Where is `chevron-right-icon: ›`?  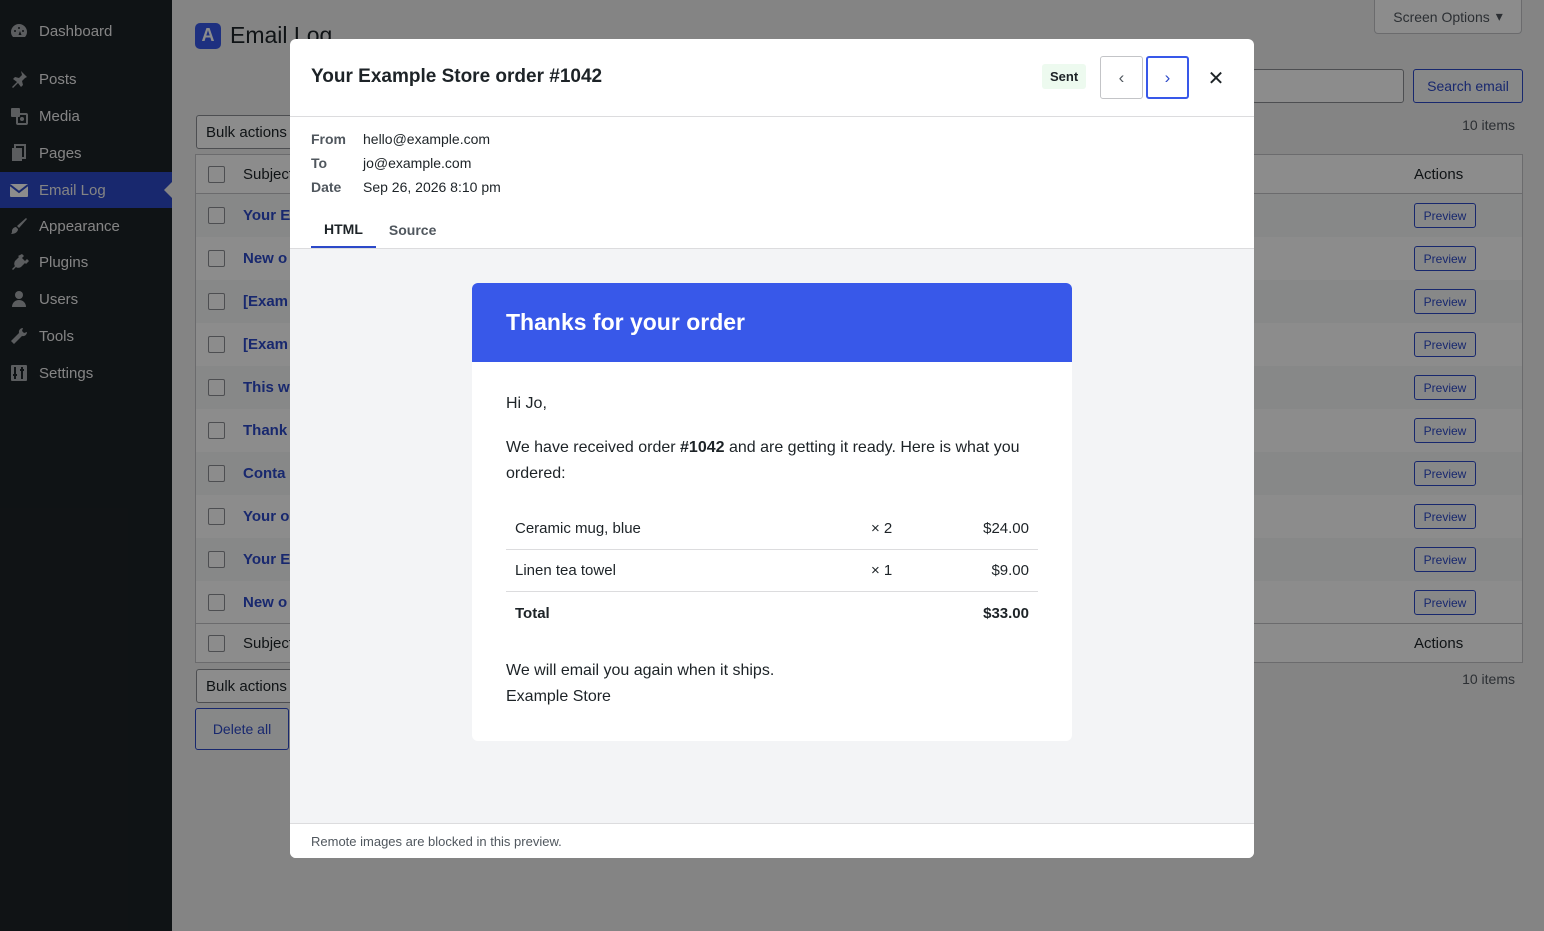
chevron-right-icon: › is located at coordinates (1167, 77).